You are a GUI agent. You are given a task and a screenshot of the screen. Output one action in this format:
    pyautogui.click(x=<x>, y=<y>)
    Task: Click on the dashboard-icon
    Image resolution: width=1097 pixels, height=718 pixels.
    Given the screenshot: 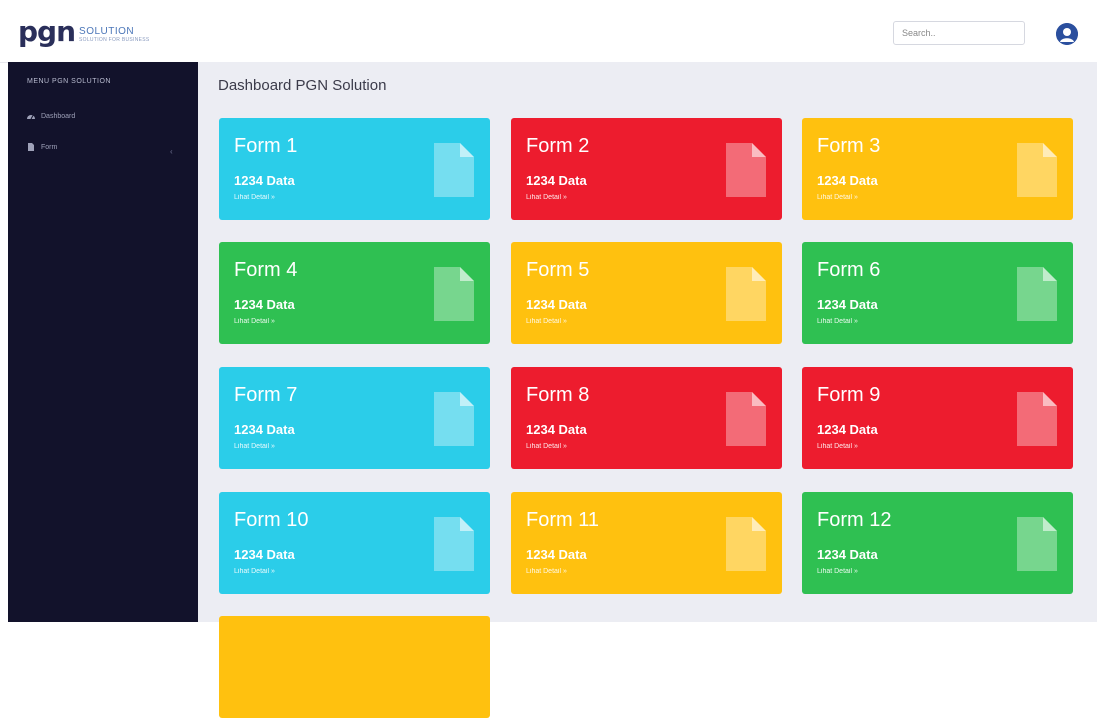 What is the action you would take?
    pyautogui.click(x=31, y=117)
    